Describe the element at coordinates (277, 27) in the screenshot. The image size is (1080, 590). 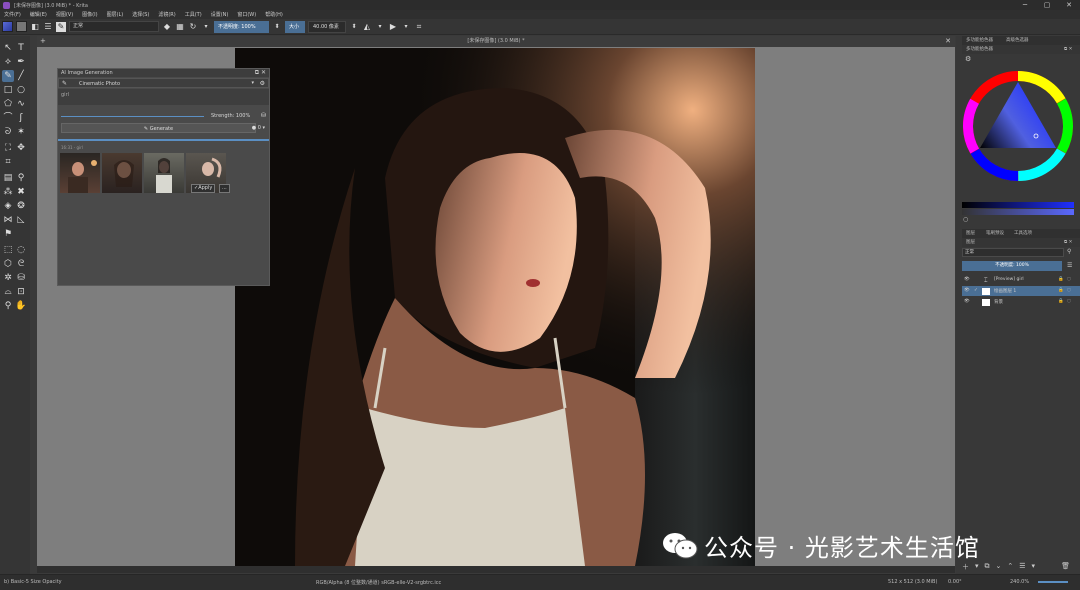
I see `opacity-spin-icon: ⬍` at that location.